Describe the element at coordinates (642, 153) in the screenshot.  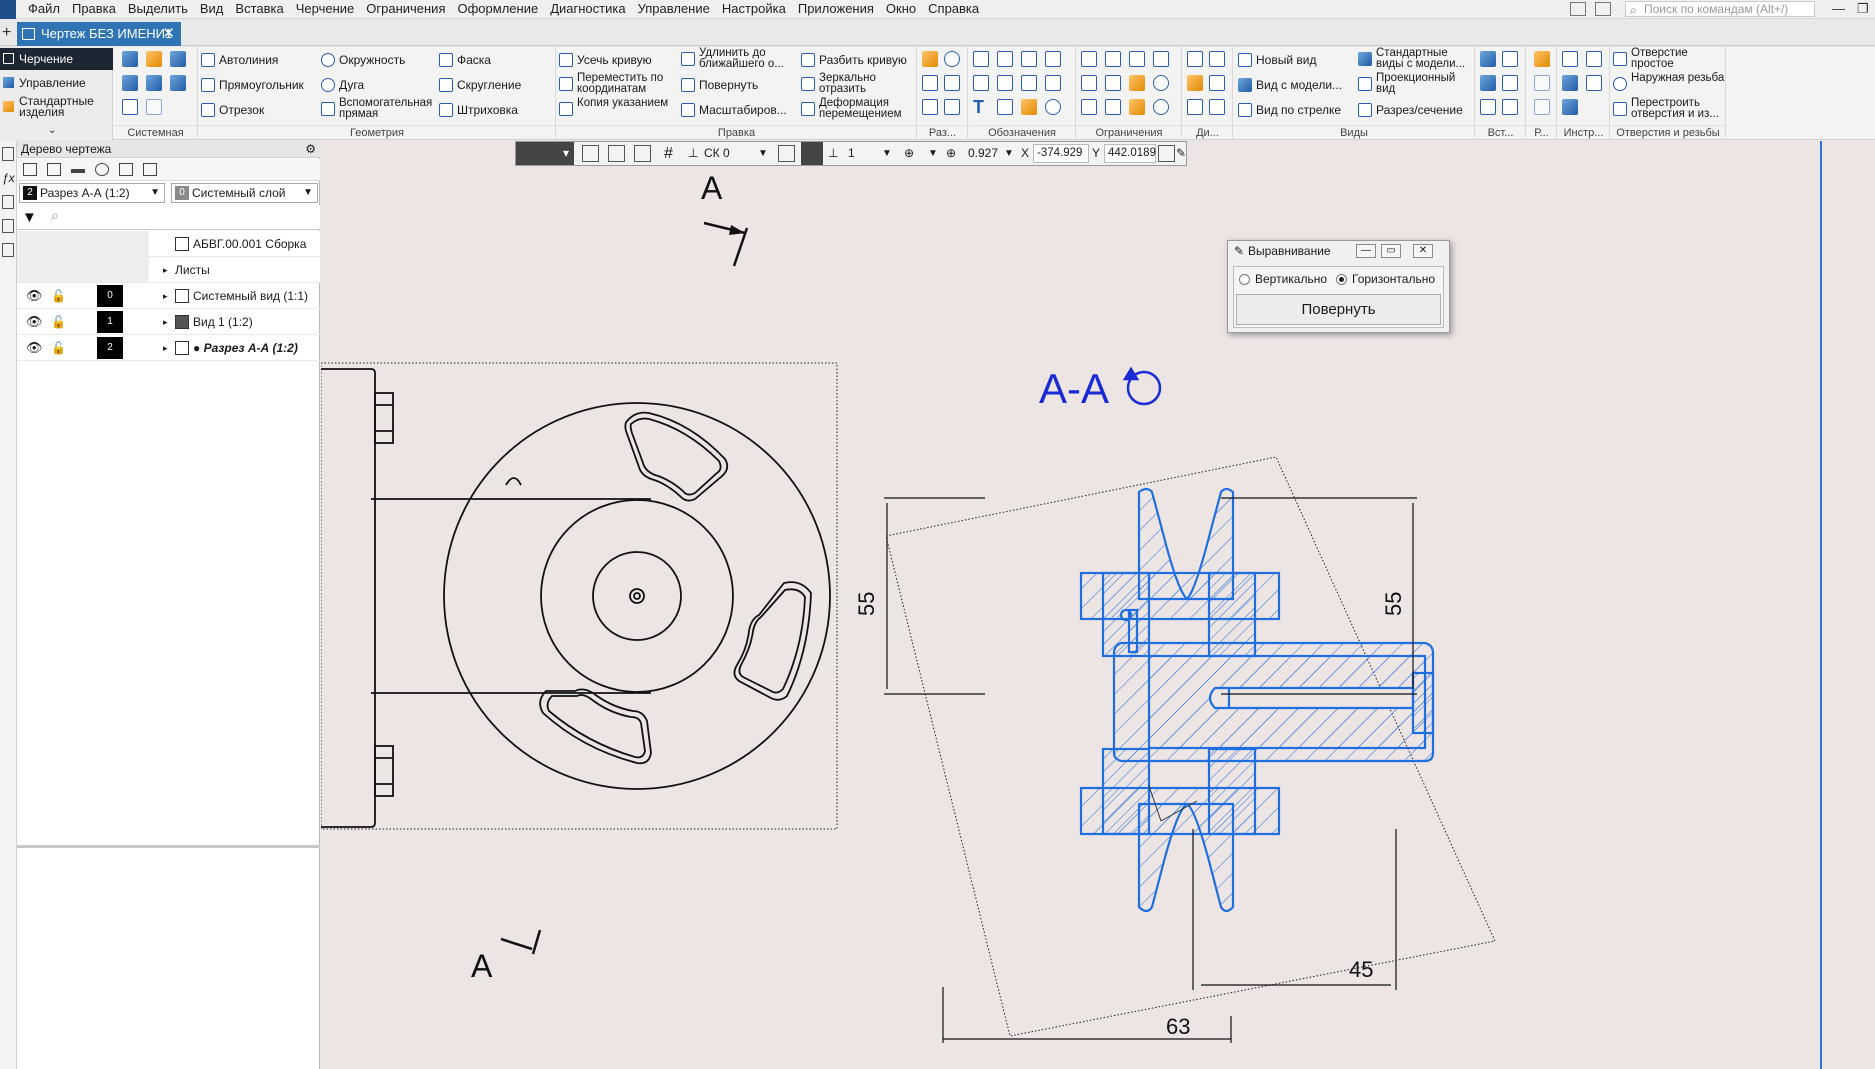
I see `round-icon` at that location.